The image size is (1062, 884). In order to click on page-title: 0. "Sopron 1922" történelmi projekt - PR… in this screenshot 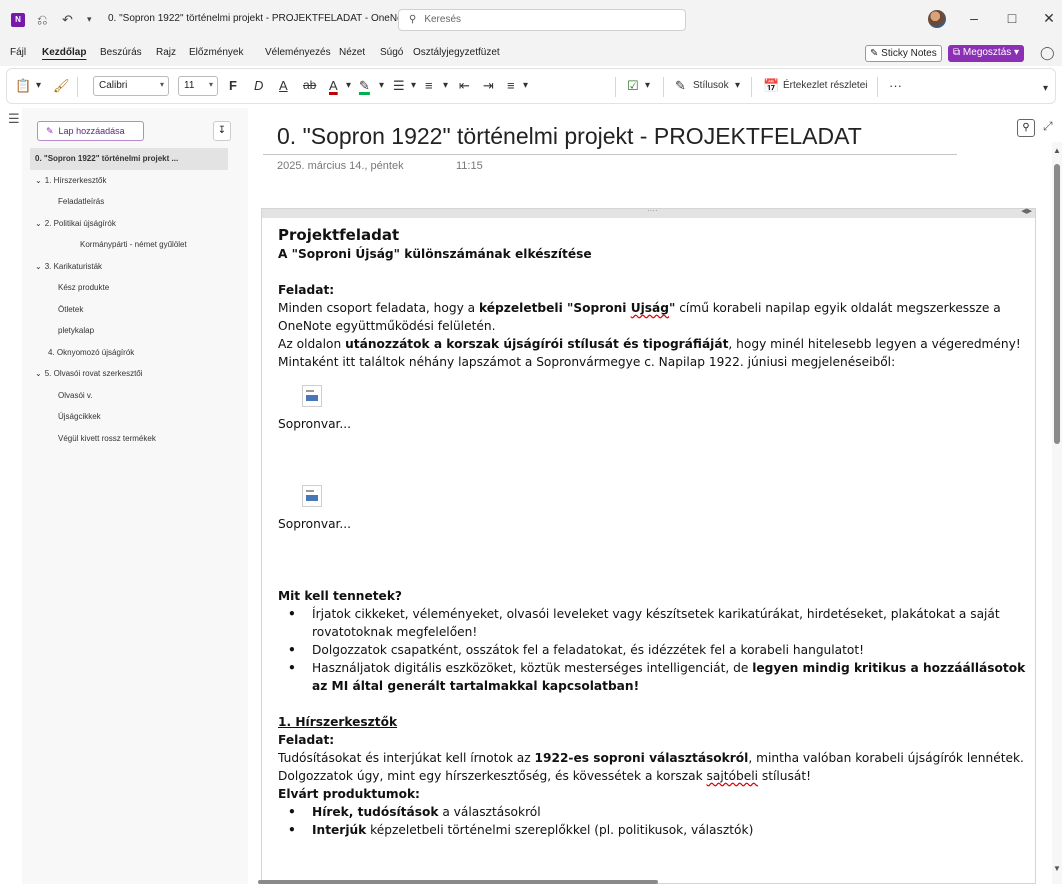, I will do `click(569, 136)`.